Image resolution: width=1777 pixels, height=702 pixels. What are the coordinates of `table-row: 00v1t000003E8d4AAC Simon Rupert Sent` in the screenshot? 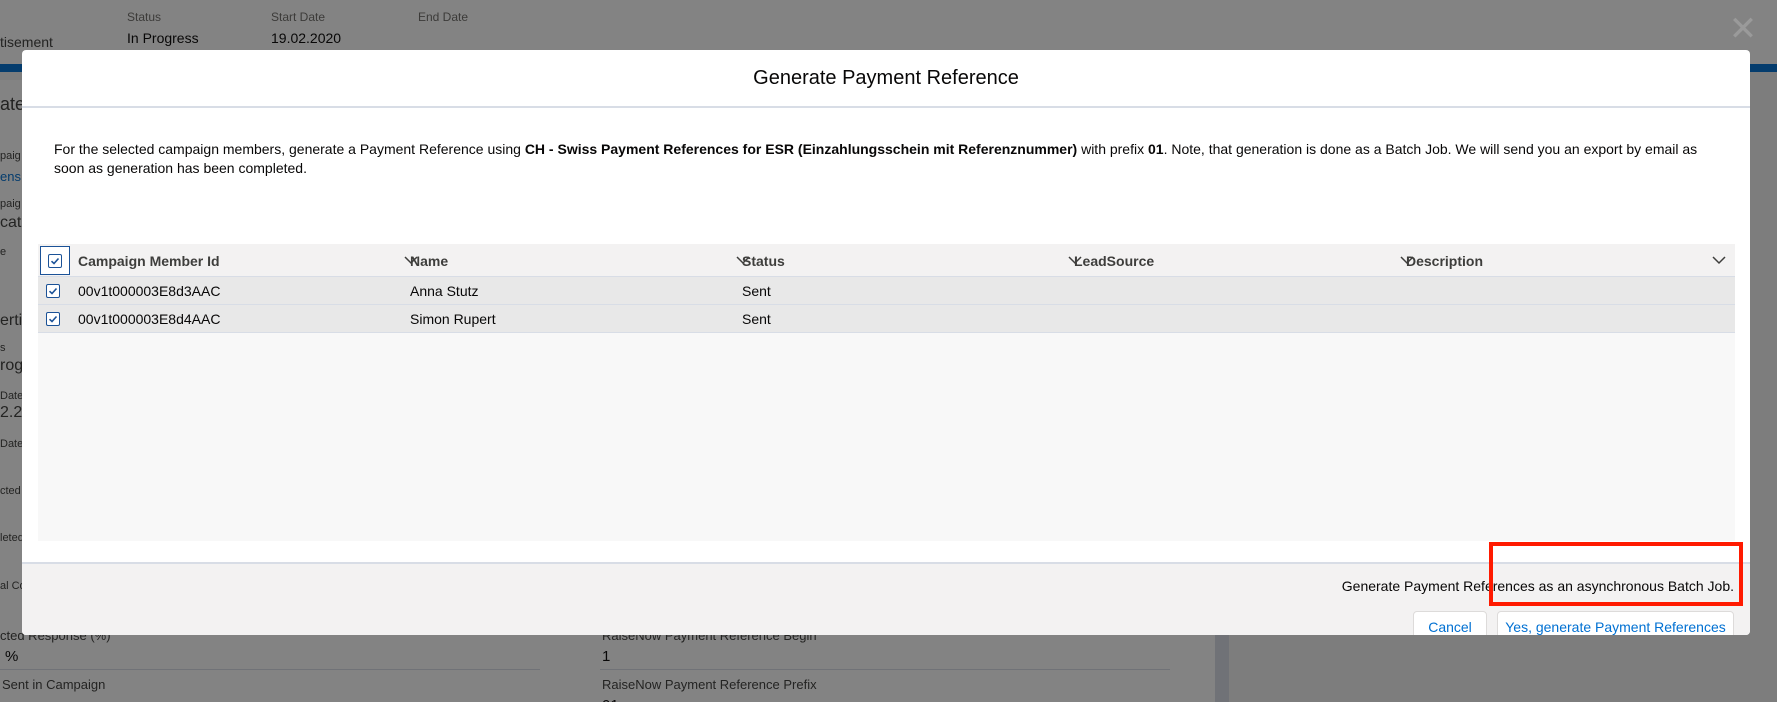 It's located at (886, 319).